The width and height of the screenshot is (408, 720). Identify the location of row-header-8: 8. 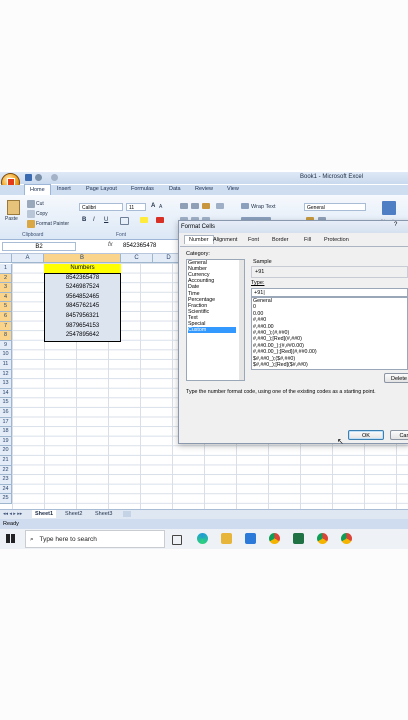
(6, 336).